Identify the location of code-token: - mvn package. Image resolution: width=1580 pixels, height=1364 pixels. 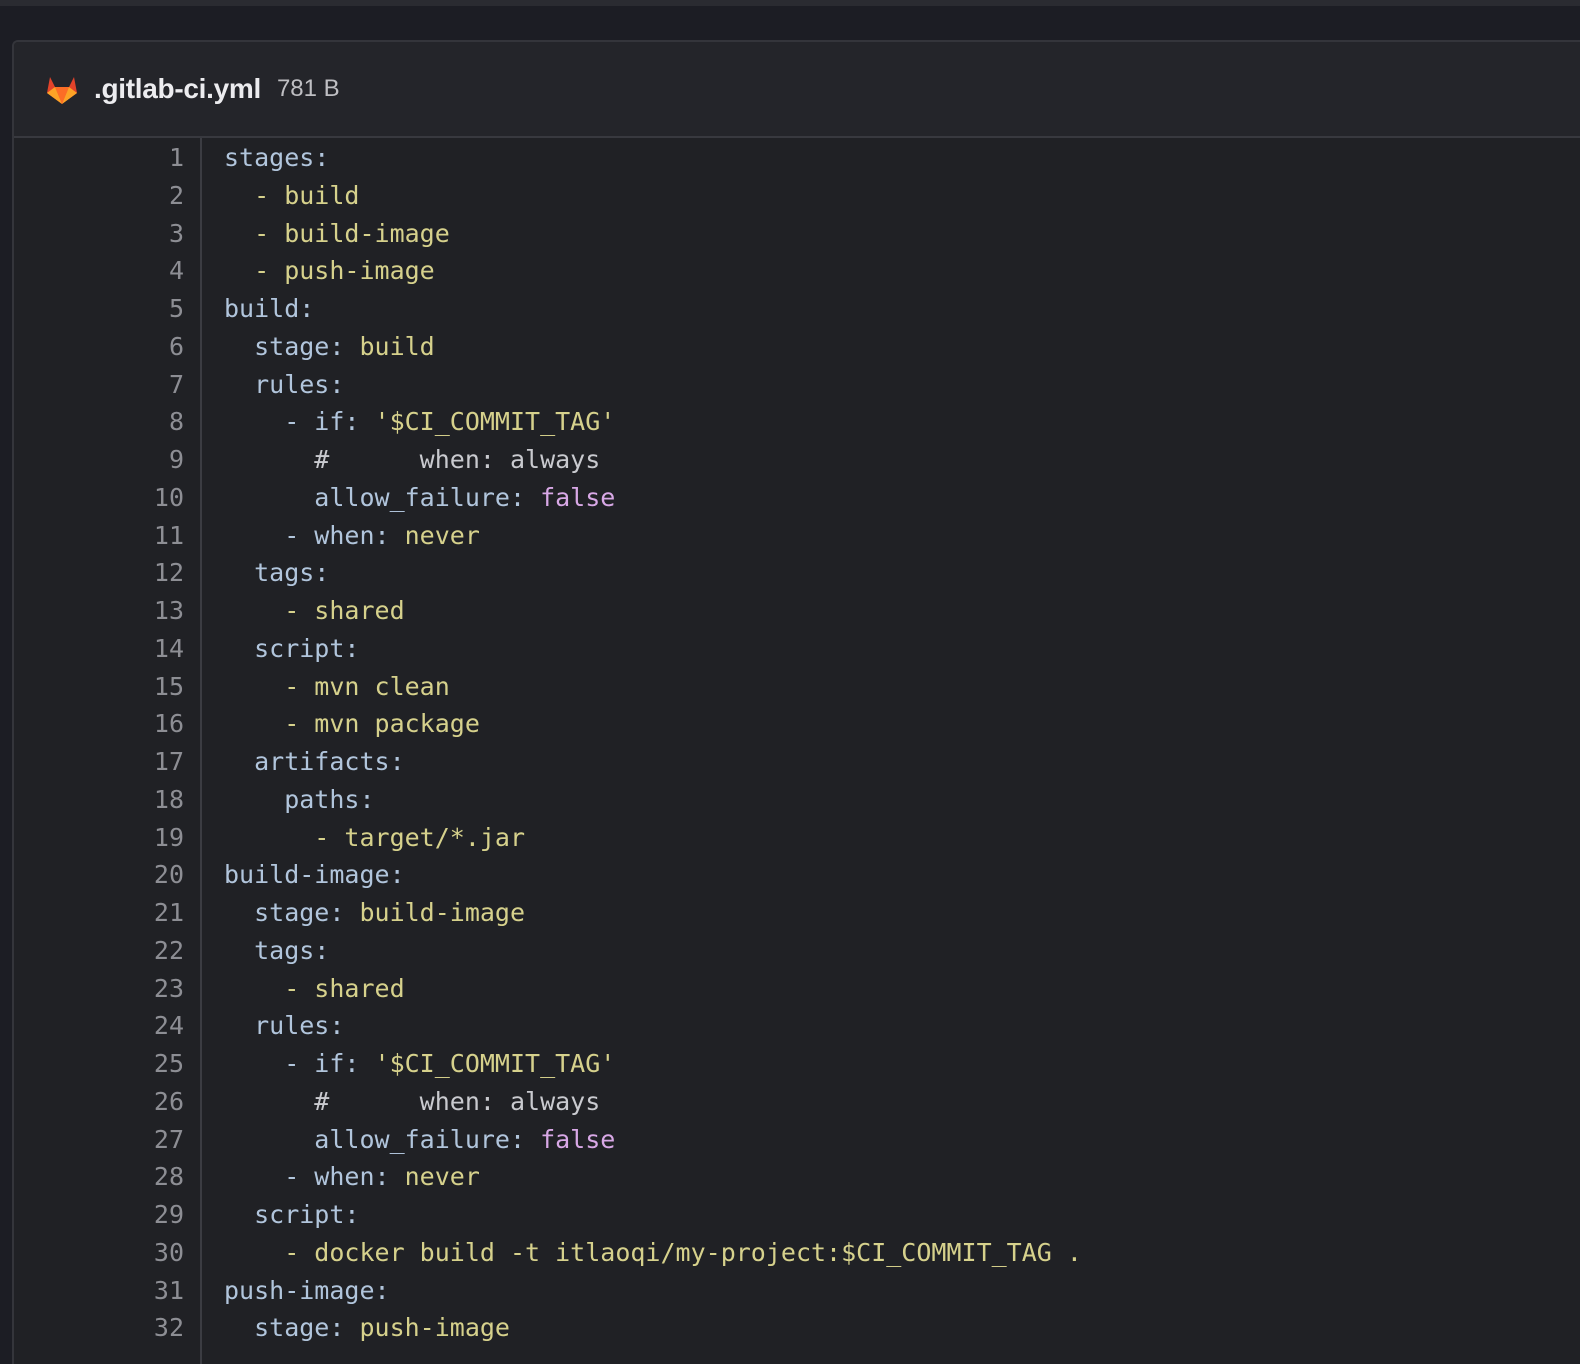
(352, 724).